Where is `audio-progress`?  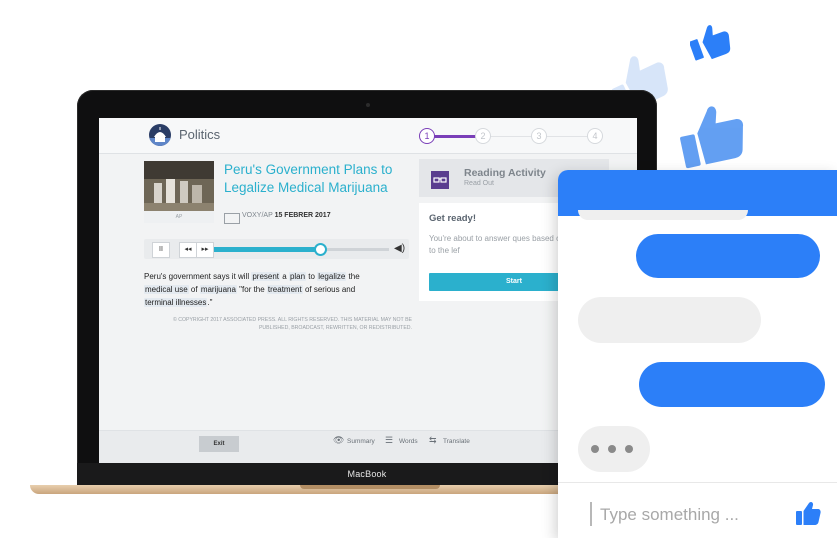 audio-progress is located at coordinates (266, 249).